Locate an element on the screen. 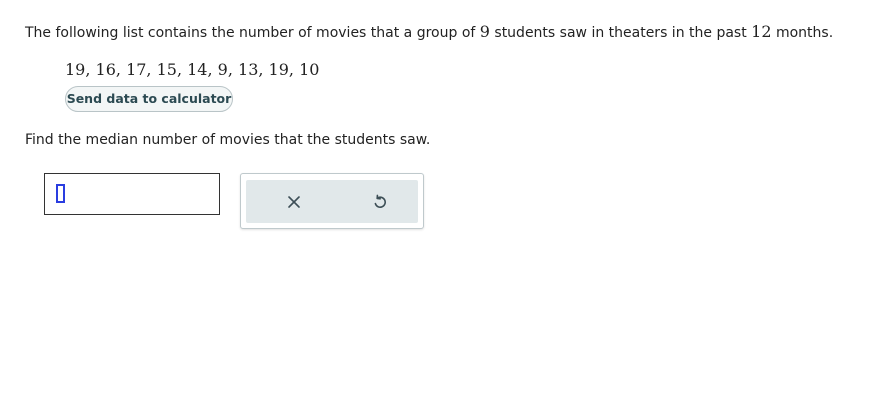 The height and width of the screenshot is (408, 893). answer-tools-panel is located at coordinates (332, 201).